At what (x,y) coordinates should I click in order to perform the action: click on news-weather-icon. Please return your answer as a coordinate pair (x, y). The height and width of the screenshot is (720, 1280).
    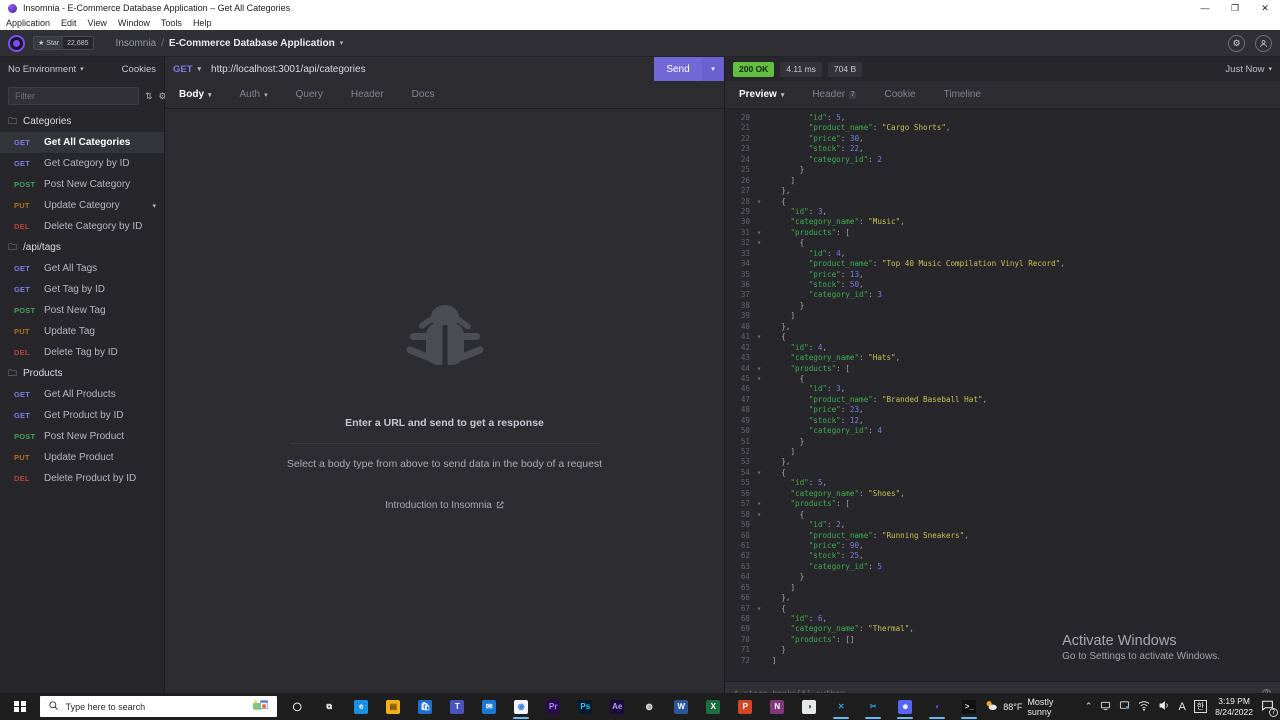
    Looking at the image, I should click on (261, 706).